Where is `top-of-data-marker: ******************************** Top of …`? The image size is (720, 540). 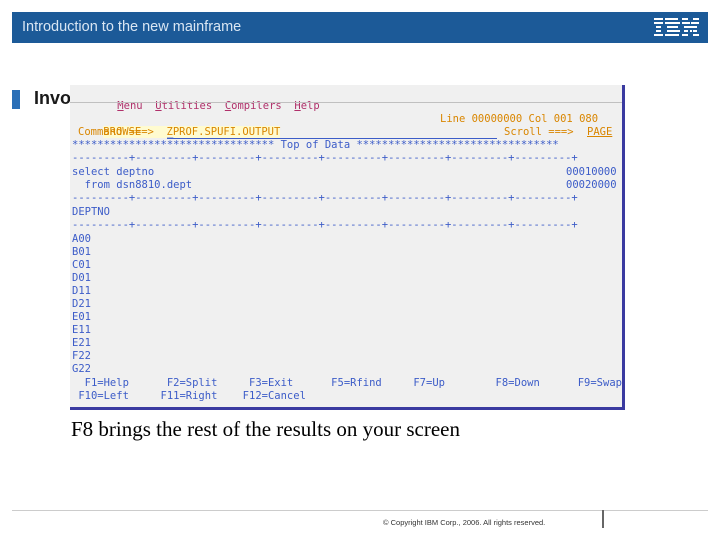
top-of-data-marker: ******************************** Top of … is located at coordinates (315, 145).